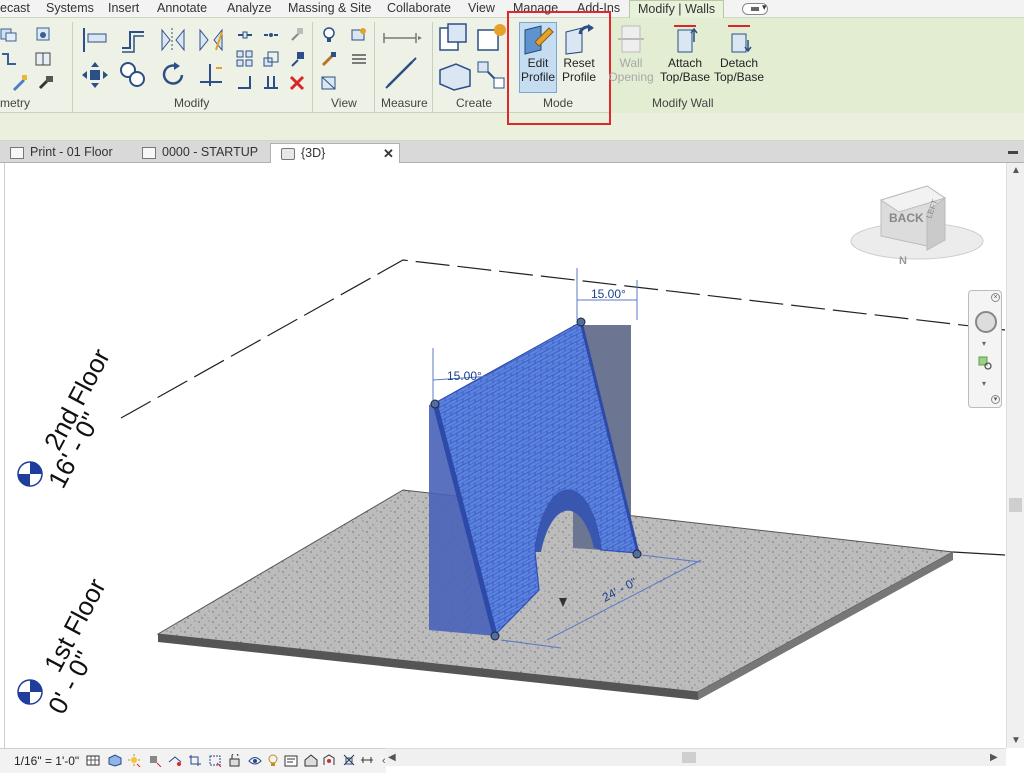 The height and width of the screenshot is (773, 1024). I want to click on attach-top-base-button: Attach Top/Base, so click(685, 53).